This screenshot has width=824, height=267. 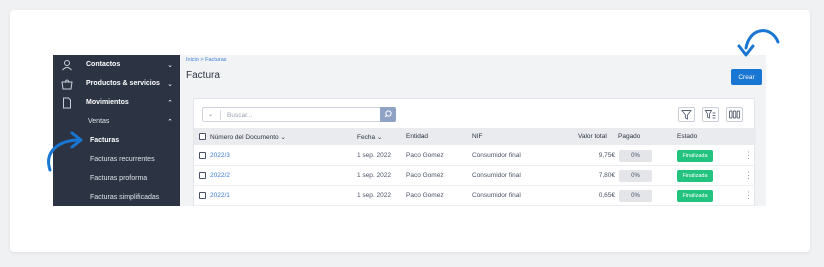 What do you see at coordinates (220, 175) in the screenshot?
I see `document-link: 2022/2` at bounding box center [220, 175].